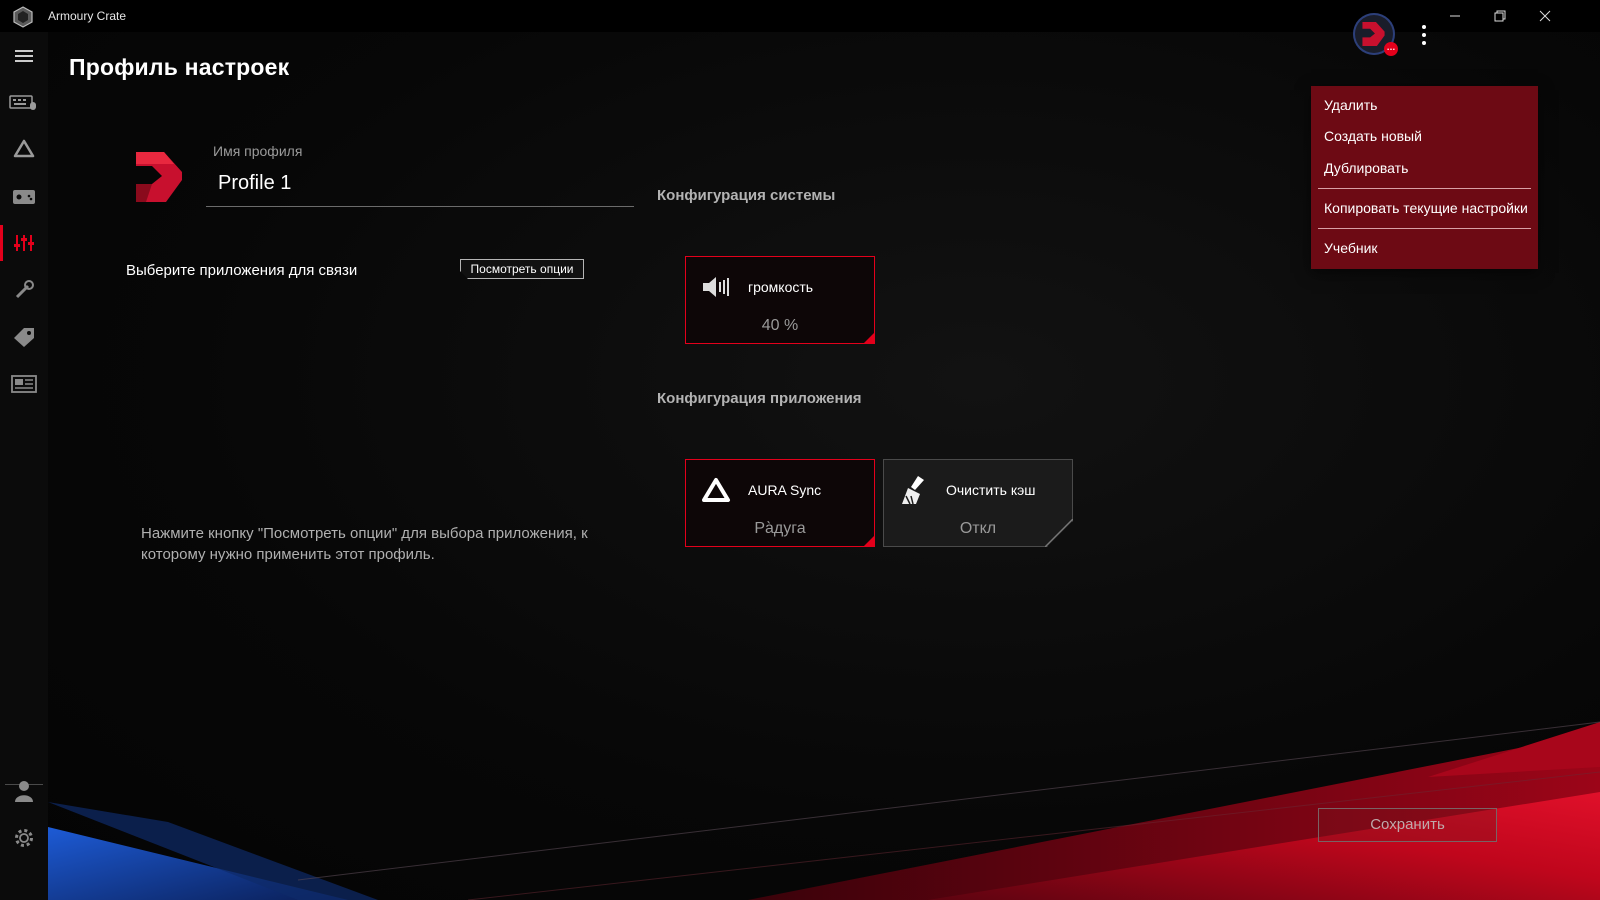 The height and width of the screenshot is (900, 1600). I want to click on system-config-title: Конфигурация системы, so click(746, 195).